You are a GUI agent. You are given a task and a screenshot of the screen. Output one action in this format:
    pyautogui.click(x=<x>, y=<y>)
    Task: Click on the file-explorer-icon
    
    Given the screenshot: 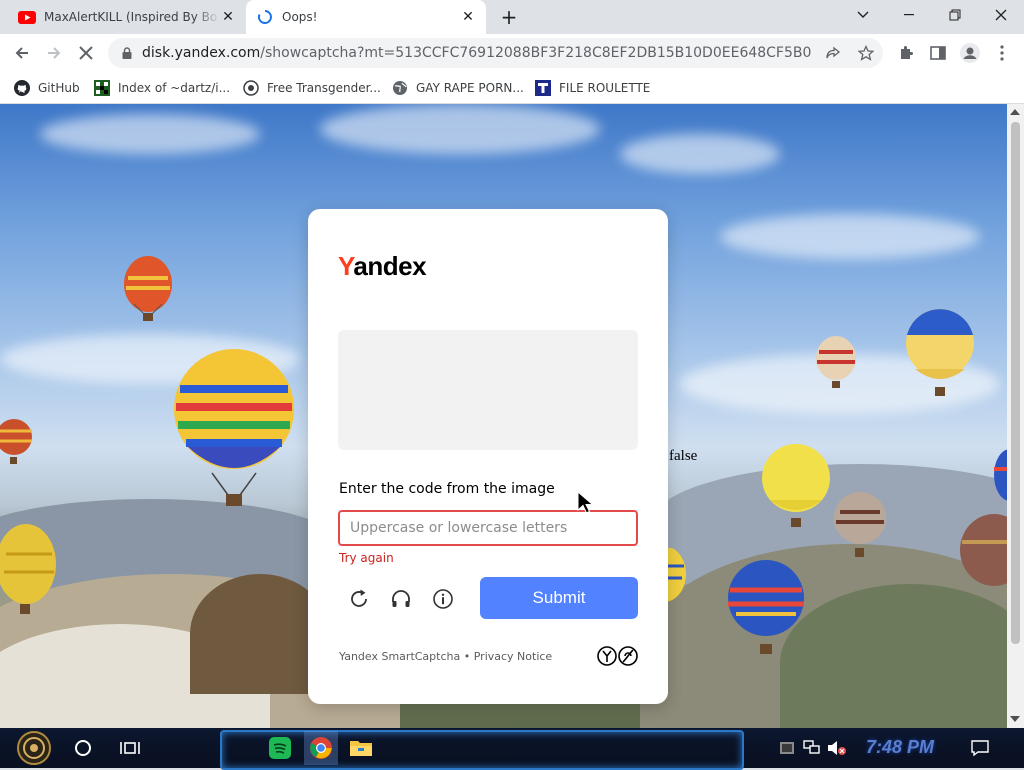 What is the action you would take?
    pyautogui.click(x=361, y=748)
    